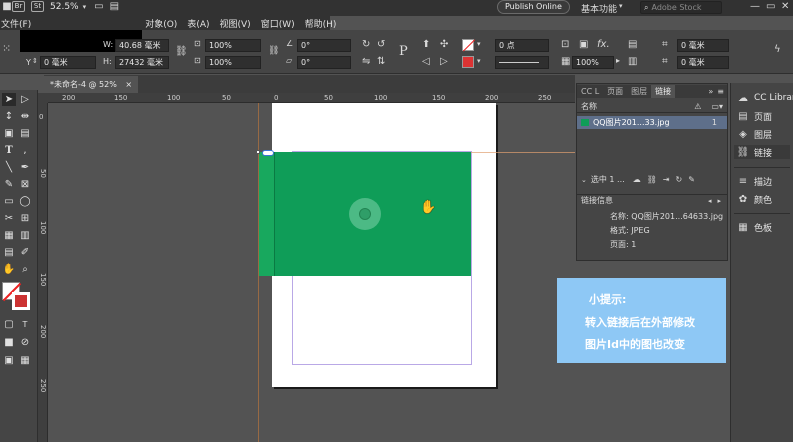  What do you see at coordinates (233, 45) in the screenshot?
I see `scale-x-field: 100%` at bounding box center [233, 45].